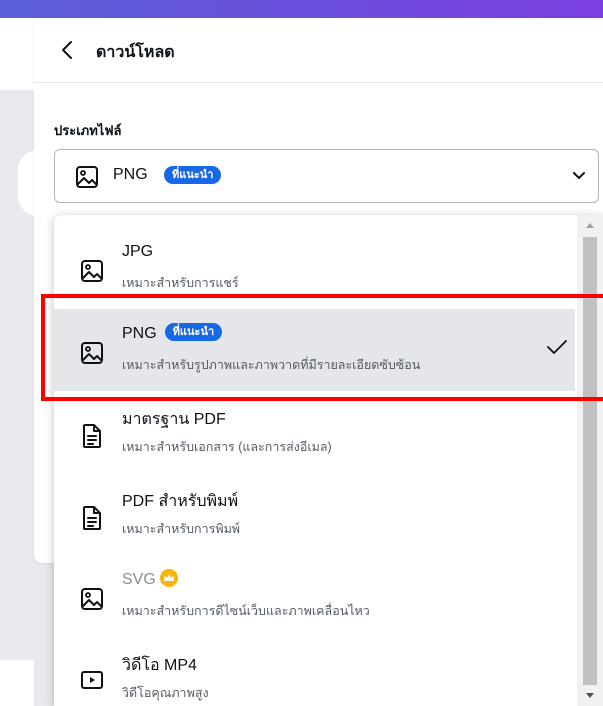 The height and width of the screenshot is (706, 603). Describe the element at coordinates (590, 460) in the screenshot. I see `dropdown-scrollbar` at that location.